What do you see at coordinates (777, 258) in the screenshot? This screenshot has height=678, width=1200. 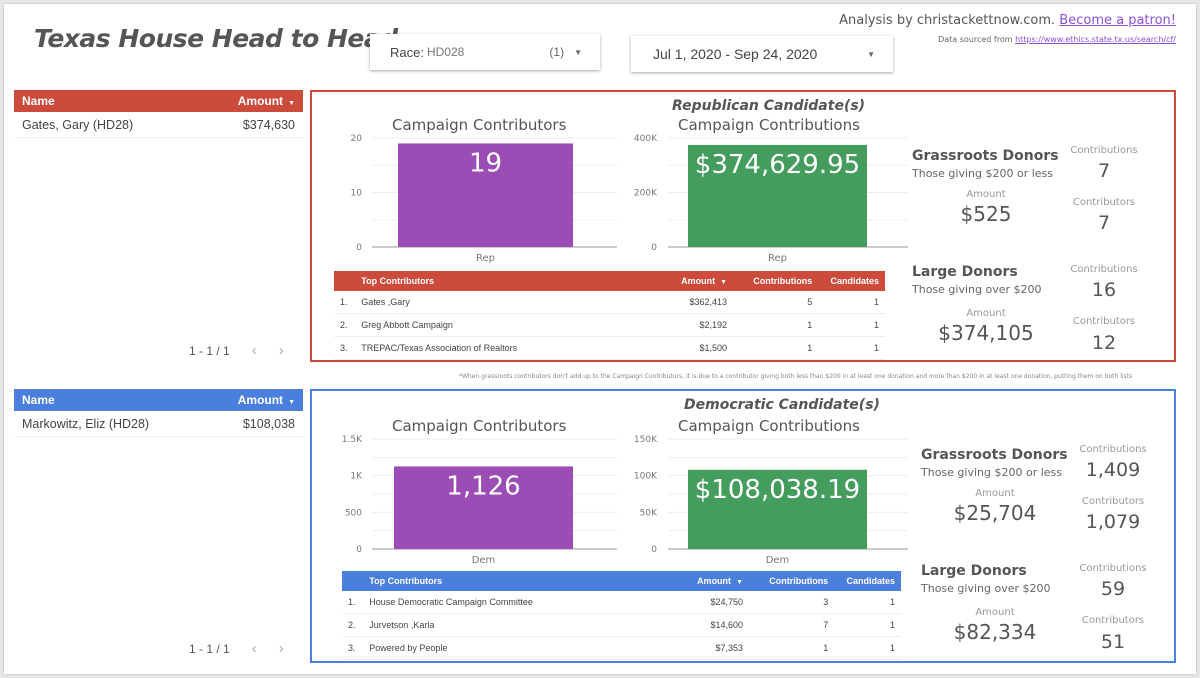 I see `x-tick-label: Rep` at bounding box center [777, 258].